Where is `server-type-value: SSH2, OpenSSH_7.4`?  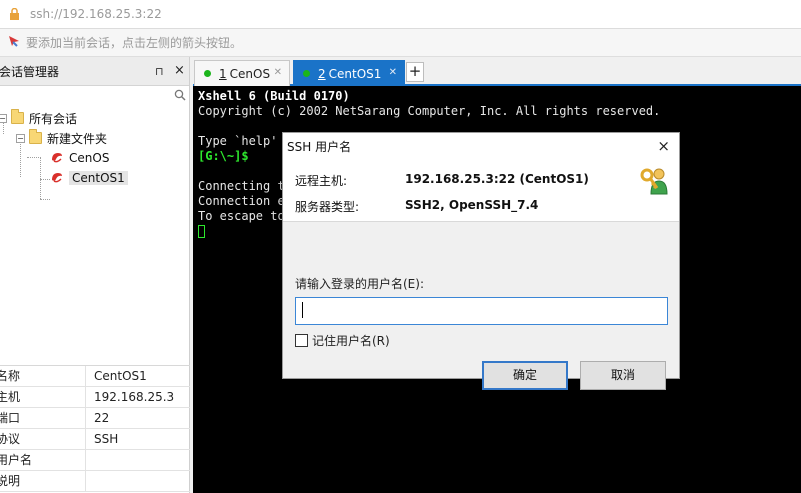 server-type-value: SSH2, OpenSSH_7.4 is located at coordinates (472, 205).